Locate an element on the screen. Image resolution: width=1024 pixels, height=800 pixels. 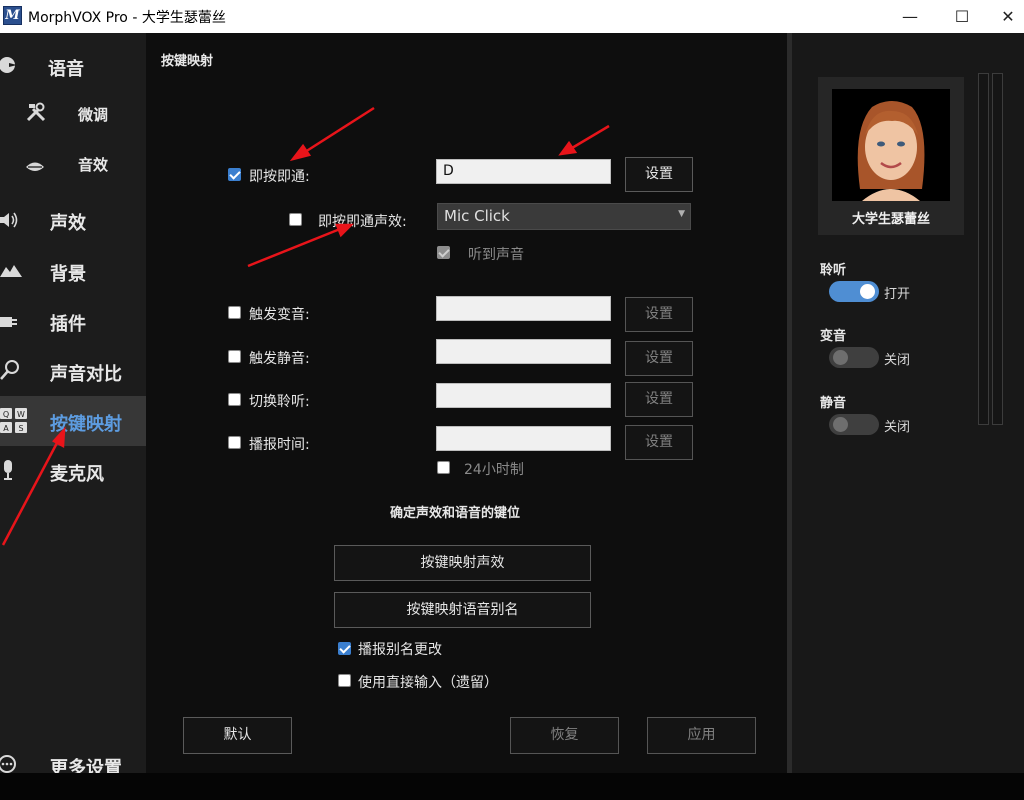
more-icon is located at coordinates (9, 763).